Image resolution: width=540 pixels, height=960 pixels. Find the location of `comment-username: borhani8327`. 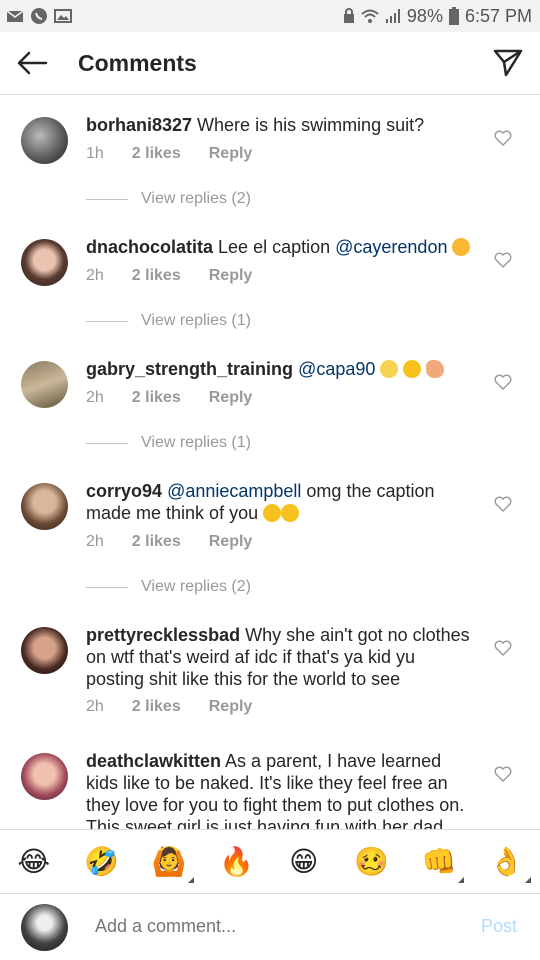

comment-username: borhani8327 is located at coordinates (139, 125).